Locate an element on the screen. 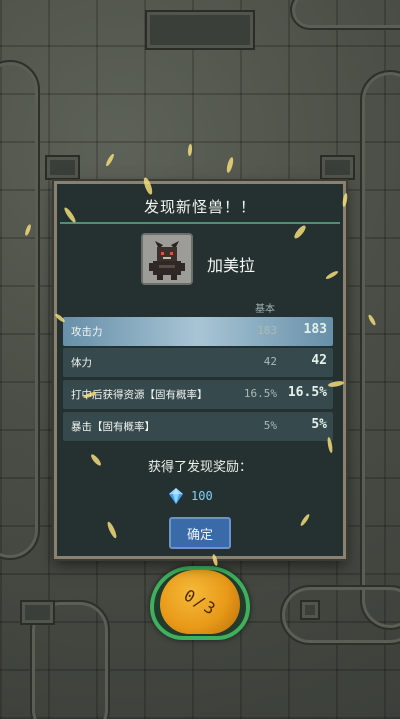 Image resolution: width=400 pixels, height=719 pixels. stat-label: 体力 is located at coordinates (81, 363).